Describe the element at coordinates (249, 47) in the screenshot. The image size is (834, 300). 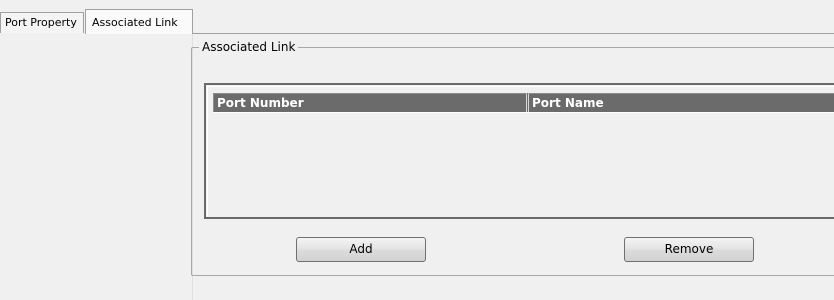
I see `groupbox-title: Associated Link` at that location.